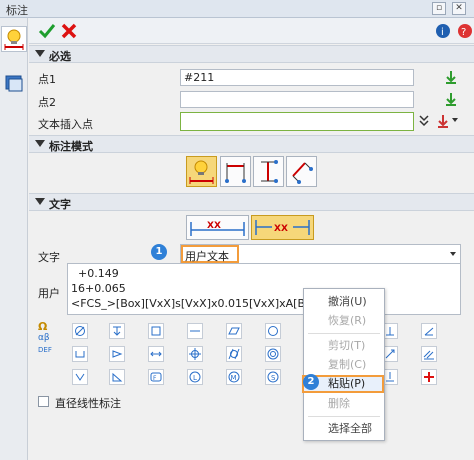  Describe the element at coordinates (344, 429) in the screenshot. I see `menu-item-select-all: 选择全部` at that location.